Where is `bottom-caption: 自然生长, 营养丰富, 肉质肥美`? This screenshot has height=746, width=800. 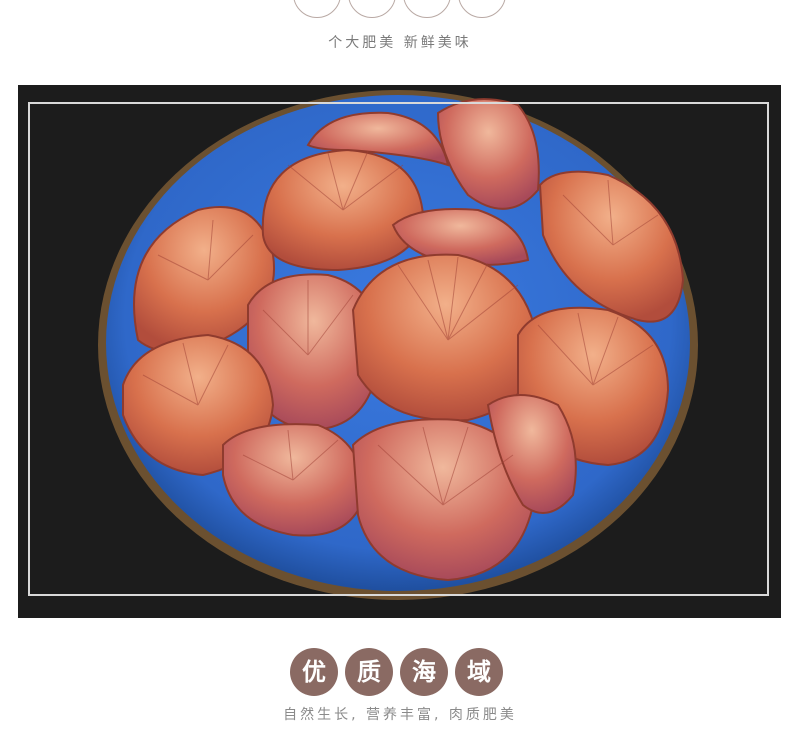 bottom-caption: 自然生长, 营养丰富, 肉质肥美 is located at coordinates (400, 715).